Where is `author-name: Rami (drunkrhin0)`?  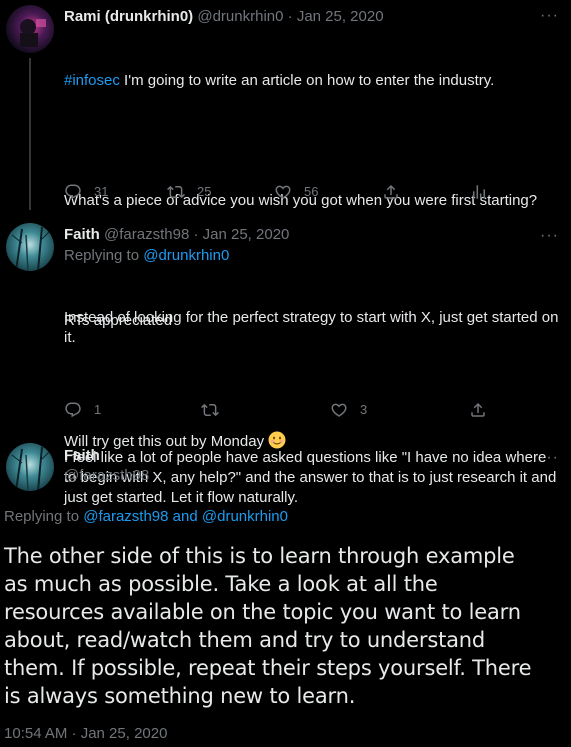
author-name: Rami (drunkrhin0) is located at coordinates (128, 16).